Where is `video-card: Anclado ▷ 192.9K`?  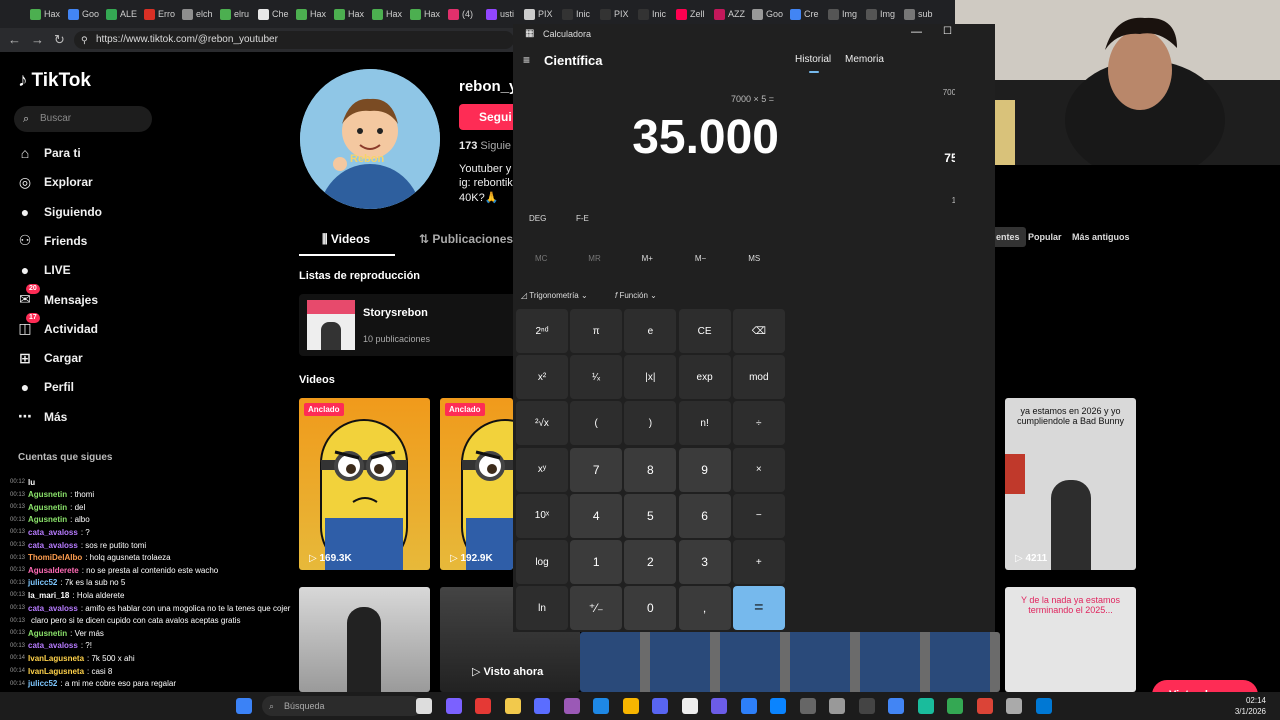 video-card: Anclado ▷ 192.9K is located at coordinates (476, 484).